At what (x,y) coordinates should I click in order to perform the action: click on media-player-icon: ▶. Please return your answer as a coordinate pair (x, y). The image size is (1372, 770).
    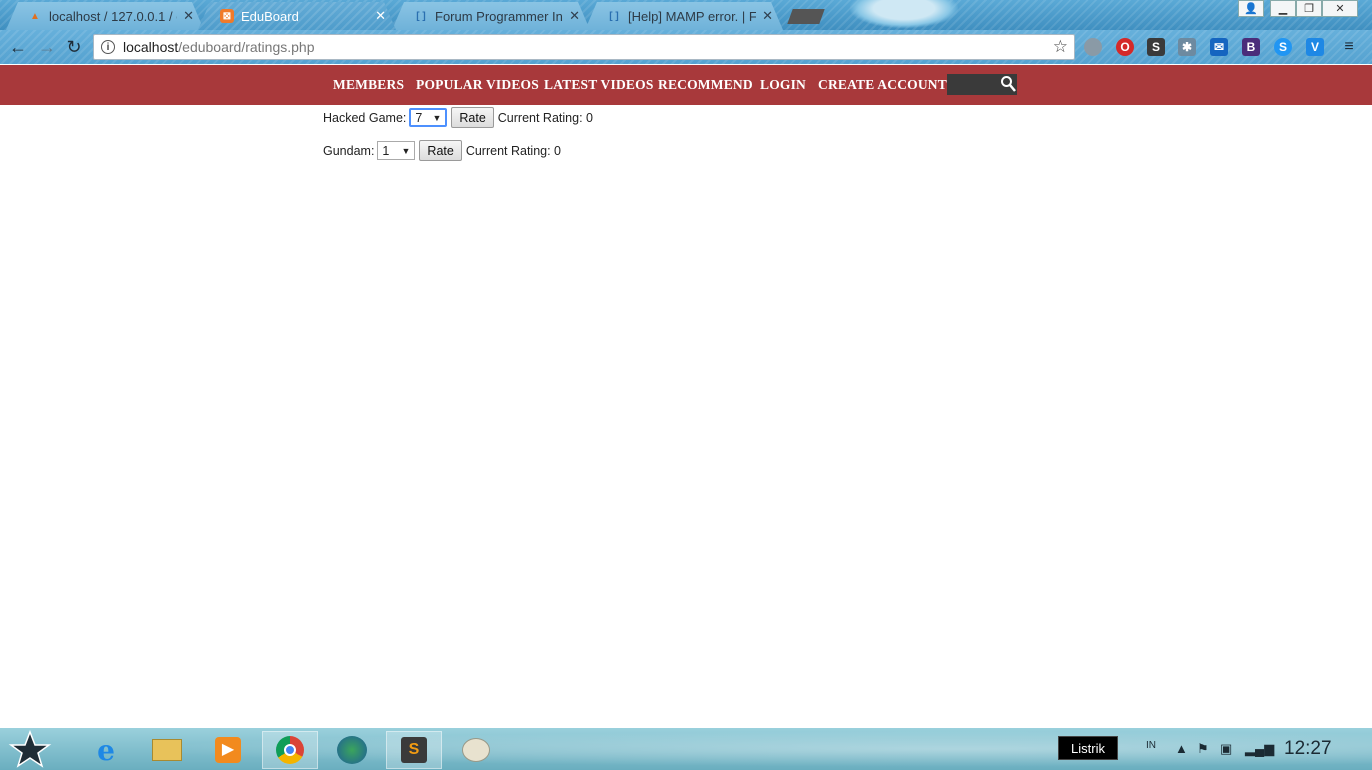
    Looking at the image, I should click on (228, 750).